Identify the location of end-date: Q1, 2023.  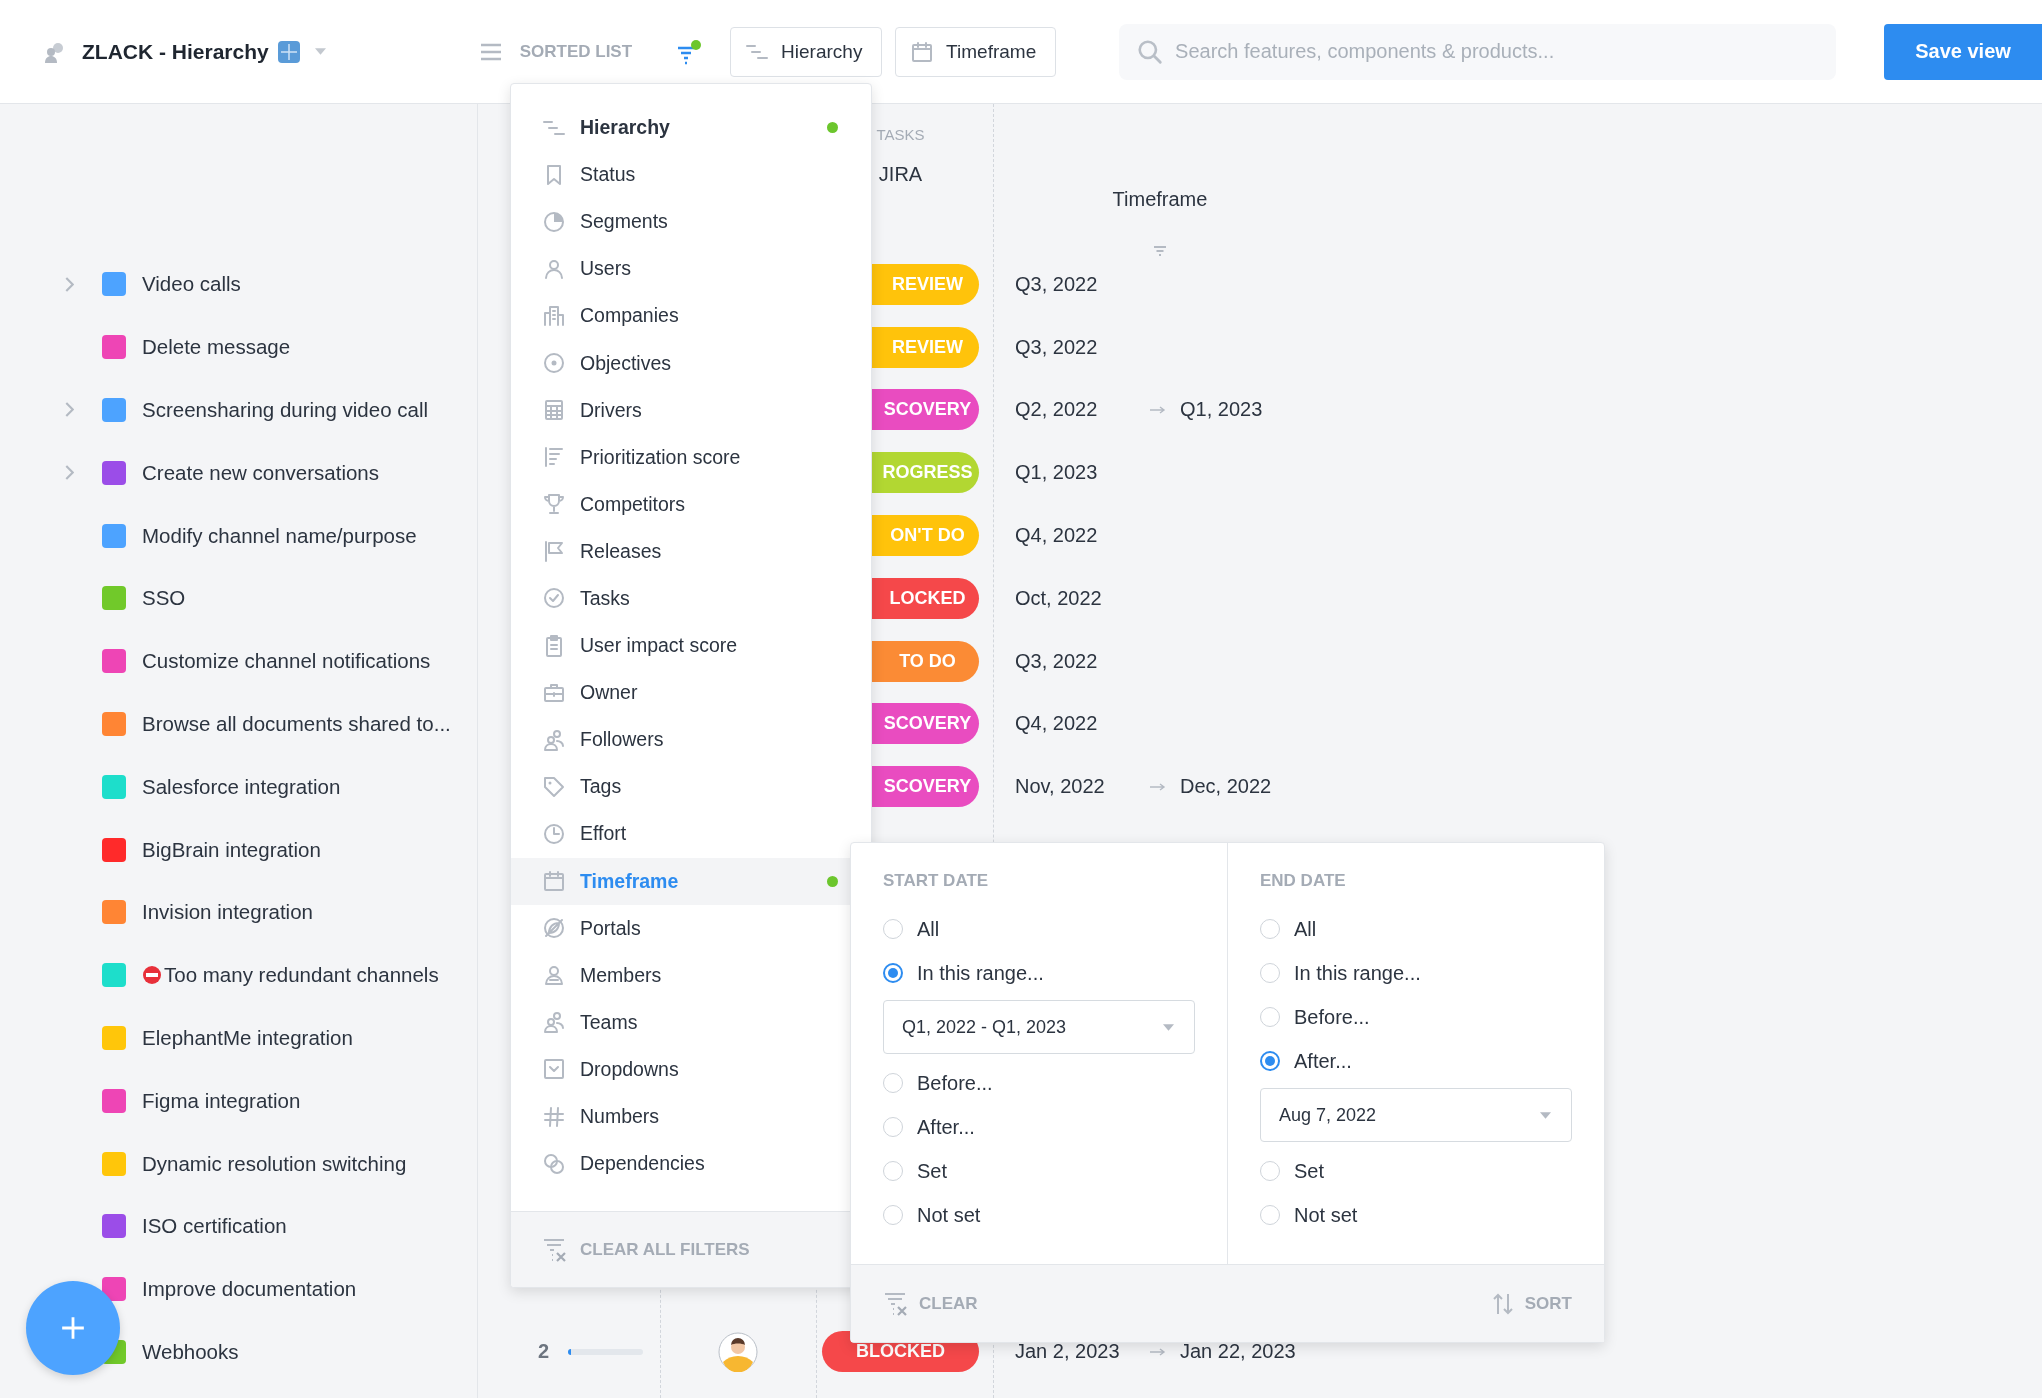
(1222, 410).